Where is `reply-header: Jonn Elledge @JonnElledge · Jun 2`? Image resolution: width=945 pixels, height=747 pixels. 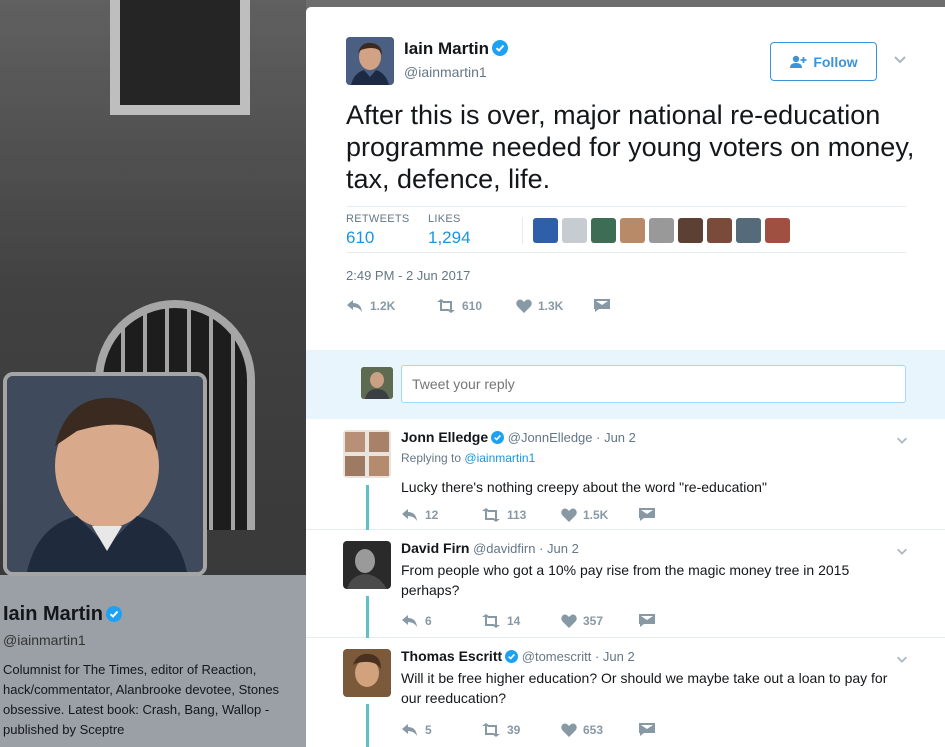 reply-header: Jonn Elledge @JonnElledge · Jun 2 is located at coordinates (518, 437).